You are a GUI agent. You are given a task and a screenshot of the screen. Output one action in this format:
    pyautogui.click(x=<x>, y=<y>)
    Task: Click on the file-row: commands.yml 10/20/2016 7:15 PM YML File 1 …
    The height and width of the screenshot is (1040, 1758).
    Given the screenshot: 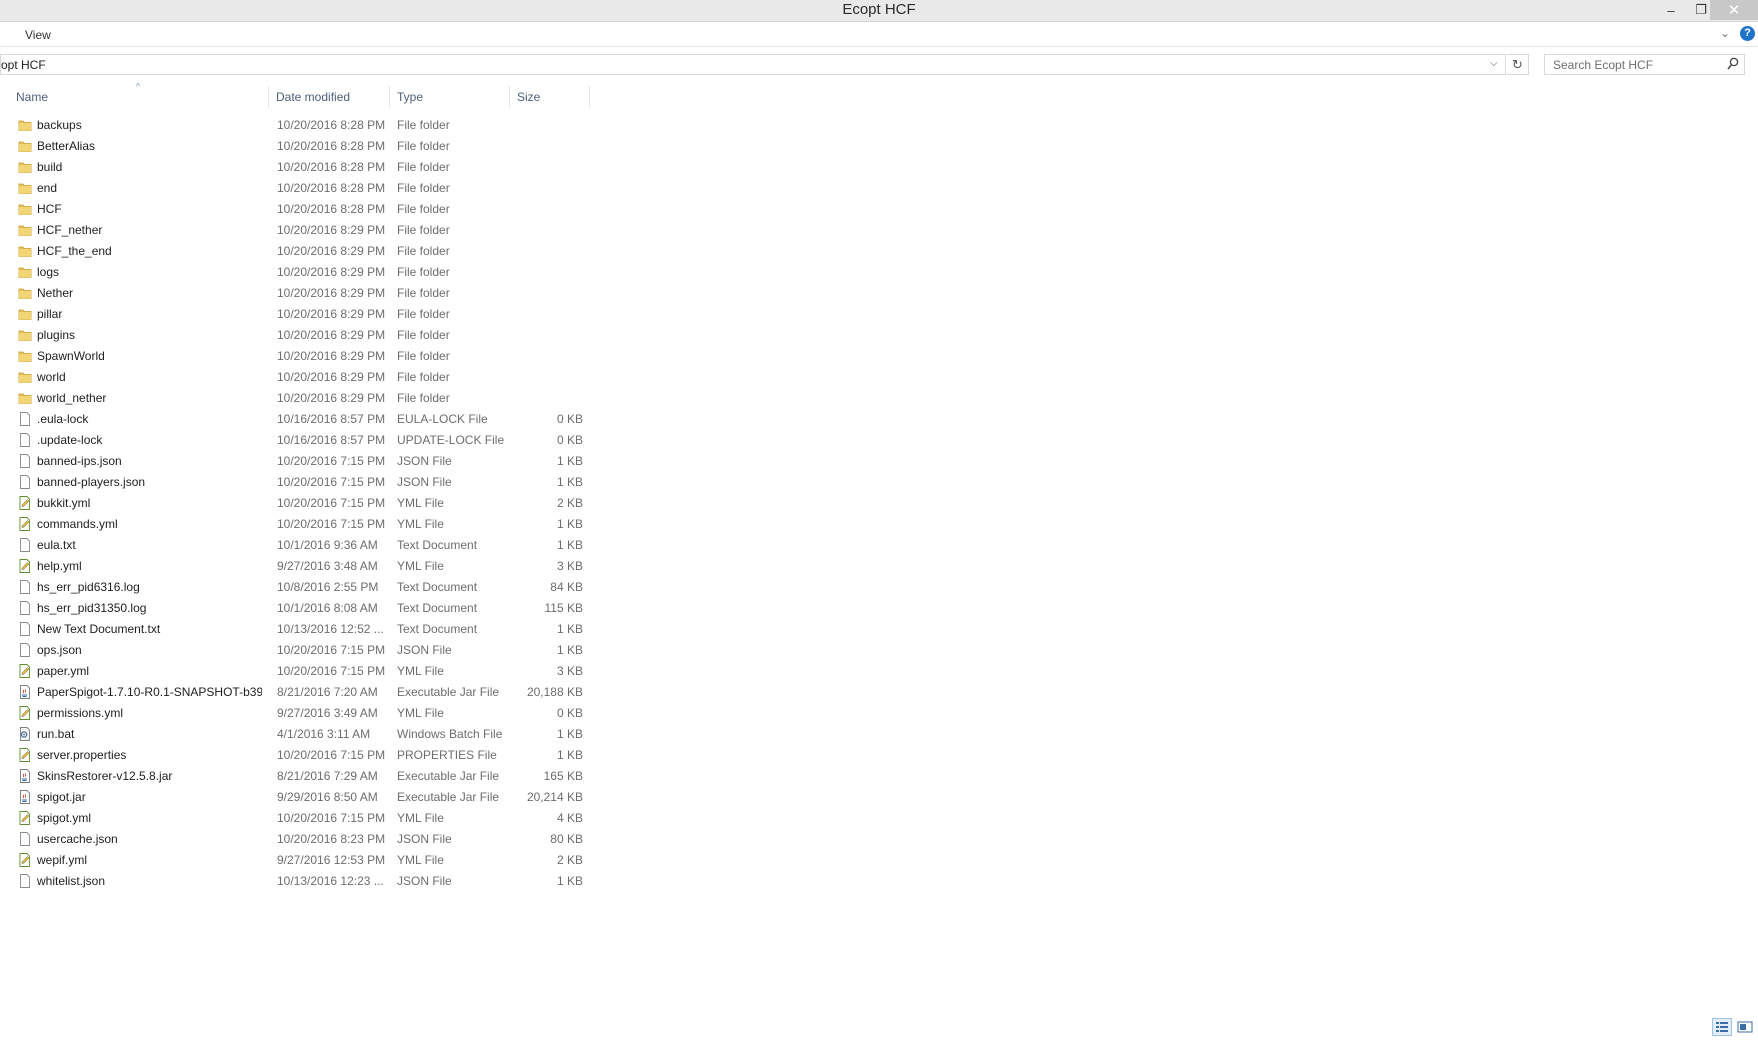 What is the action you would take?
    pyautogui.click(x=300, y=524)
    